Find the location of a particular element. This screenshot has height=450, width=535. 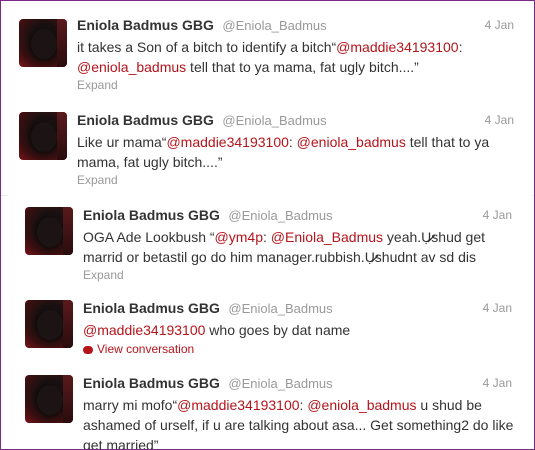

text-pre: OGA Ade Lookbush “ is located at coordinates (149, 237).